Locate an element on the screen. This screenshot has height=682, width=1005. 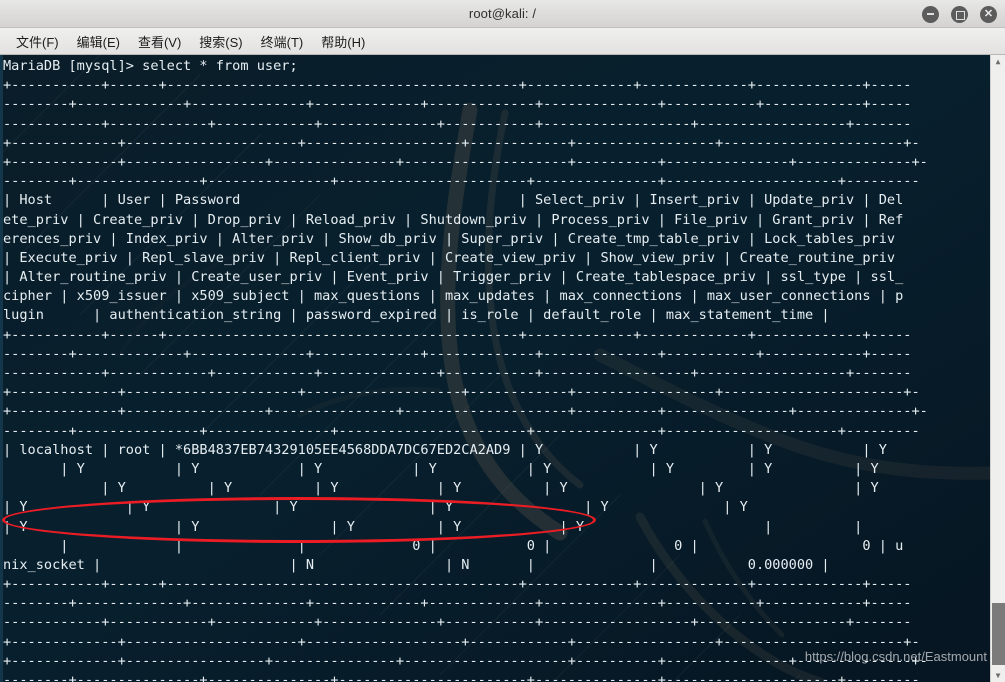
scrollbar-thumb is located at coordinates (998, 634).